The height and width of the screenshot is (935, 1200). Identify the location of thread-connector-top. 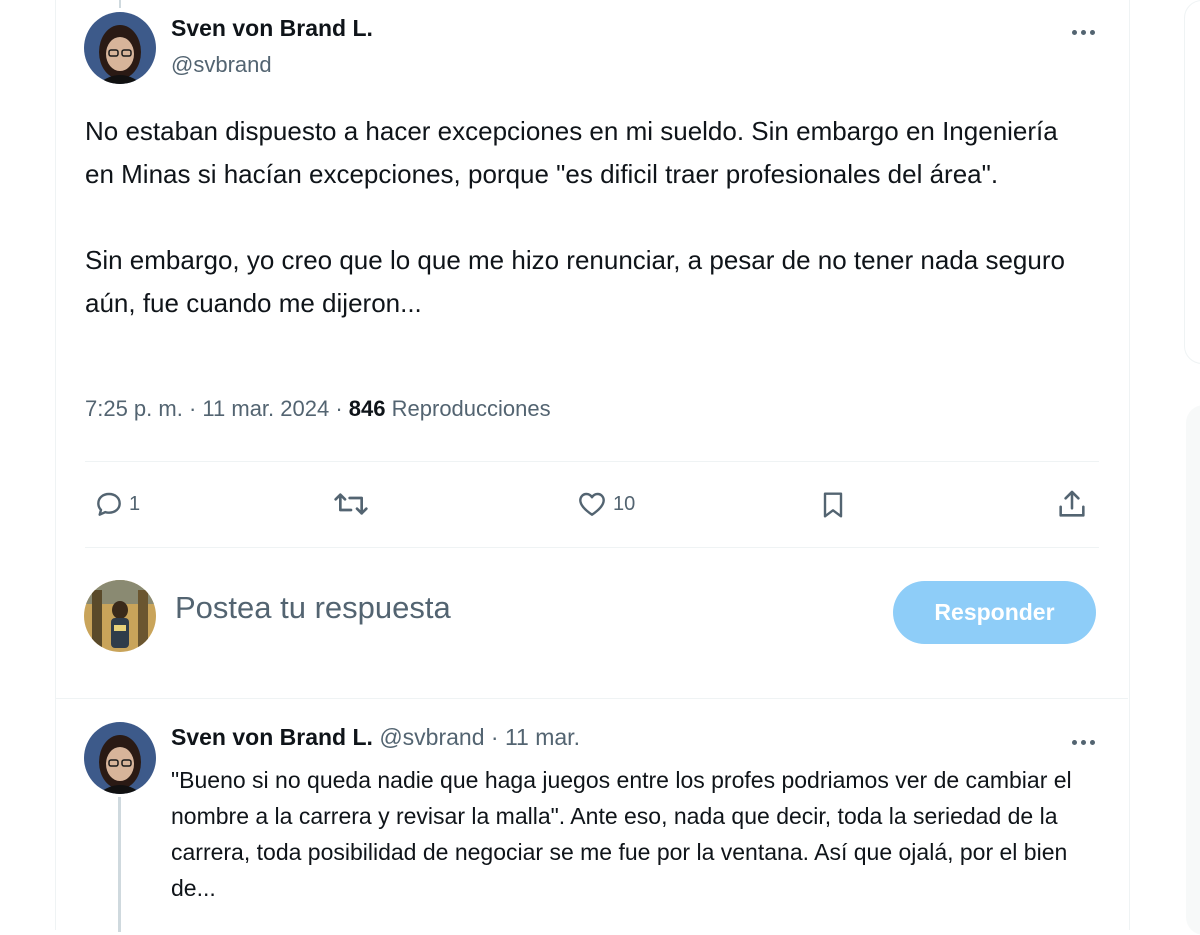
(120, 4).